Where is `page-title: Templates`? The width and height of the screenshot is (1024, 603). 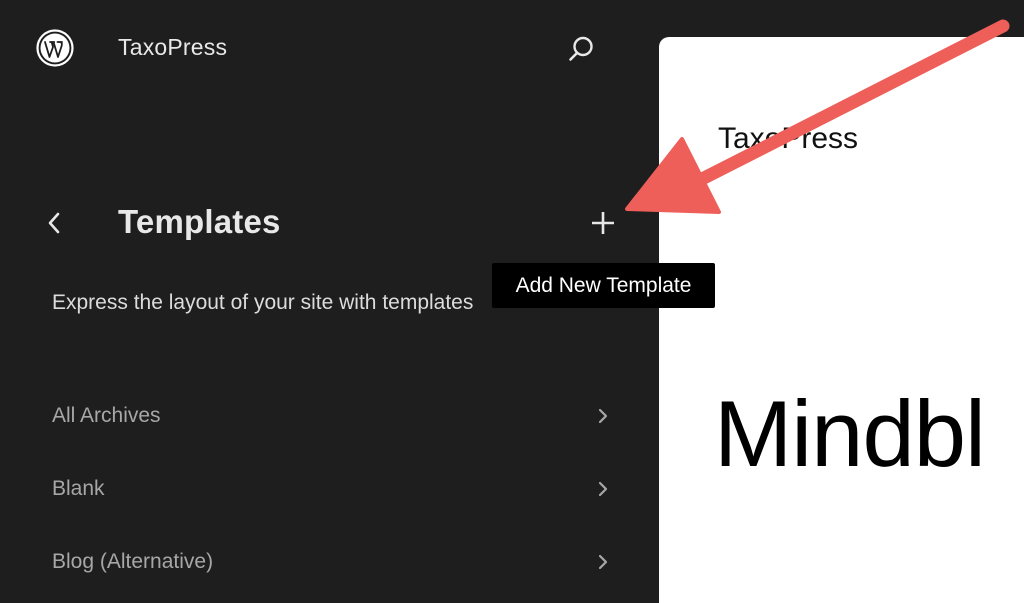 page-title: Templates is located at coordinates (199, 221).